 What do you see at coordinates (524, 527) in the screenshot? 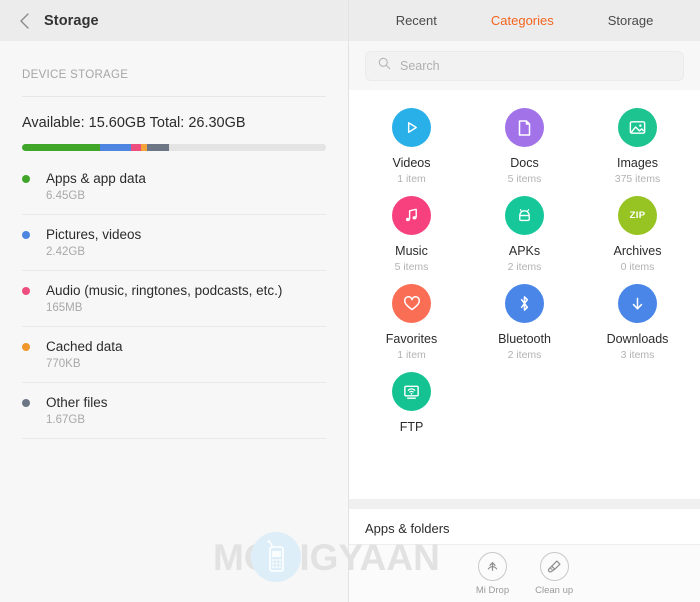
I see `apps-folders-section: Apps & folders` at bounding box center [524, 527].